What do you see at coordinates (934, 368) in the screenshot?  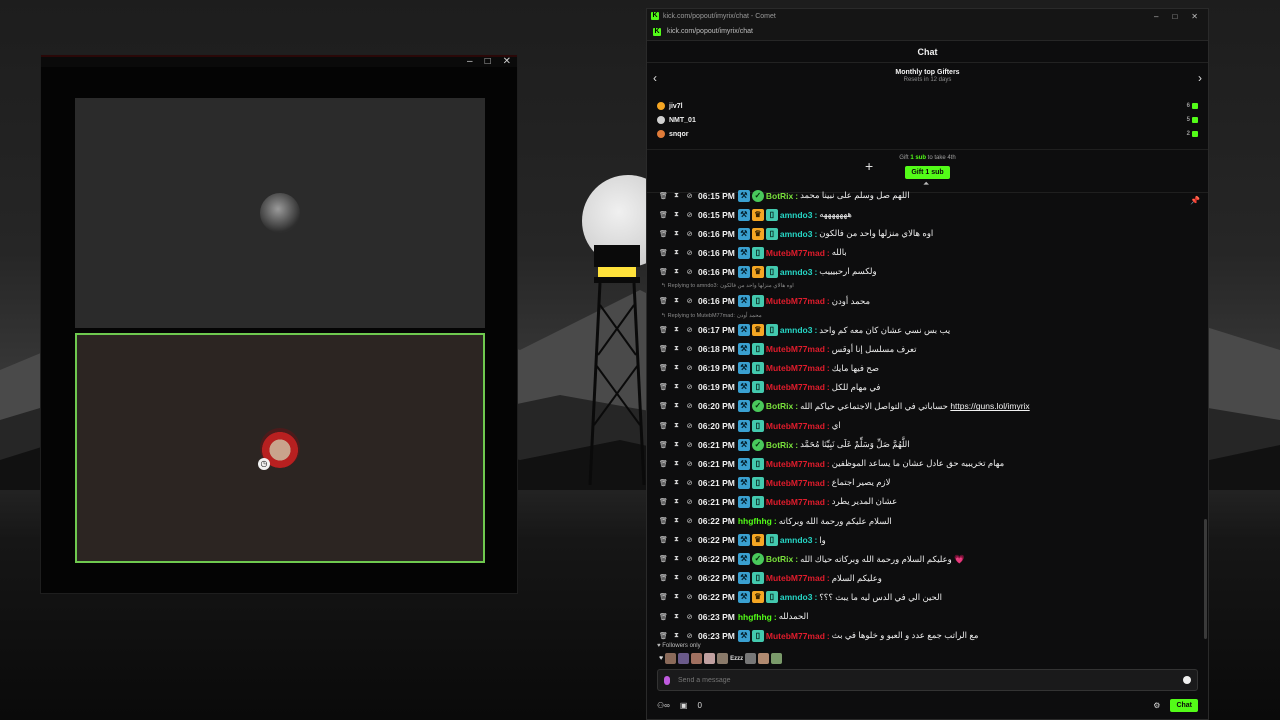 I see `chat-message: 🗑 ⧗ ⊘ 06:19 PM ⚒ ▯ MutebM77mad: صح فيها مايك` at bounding box center [934, 368].